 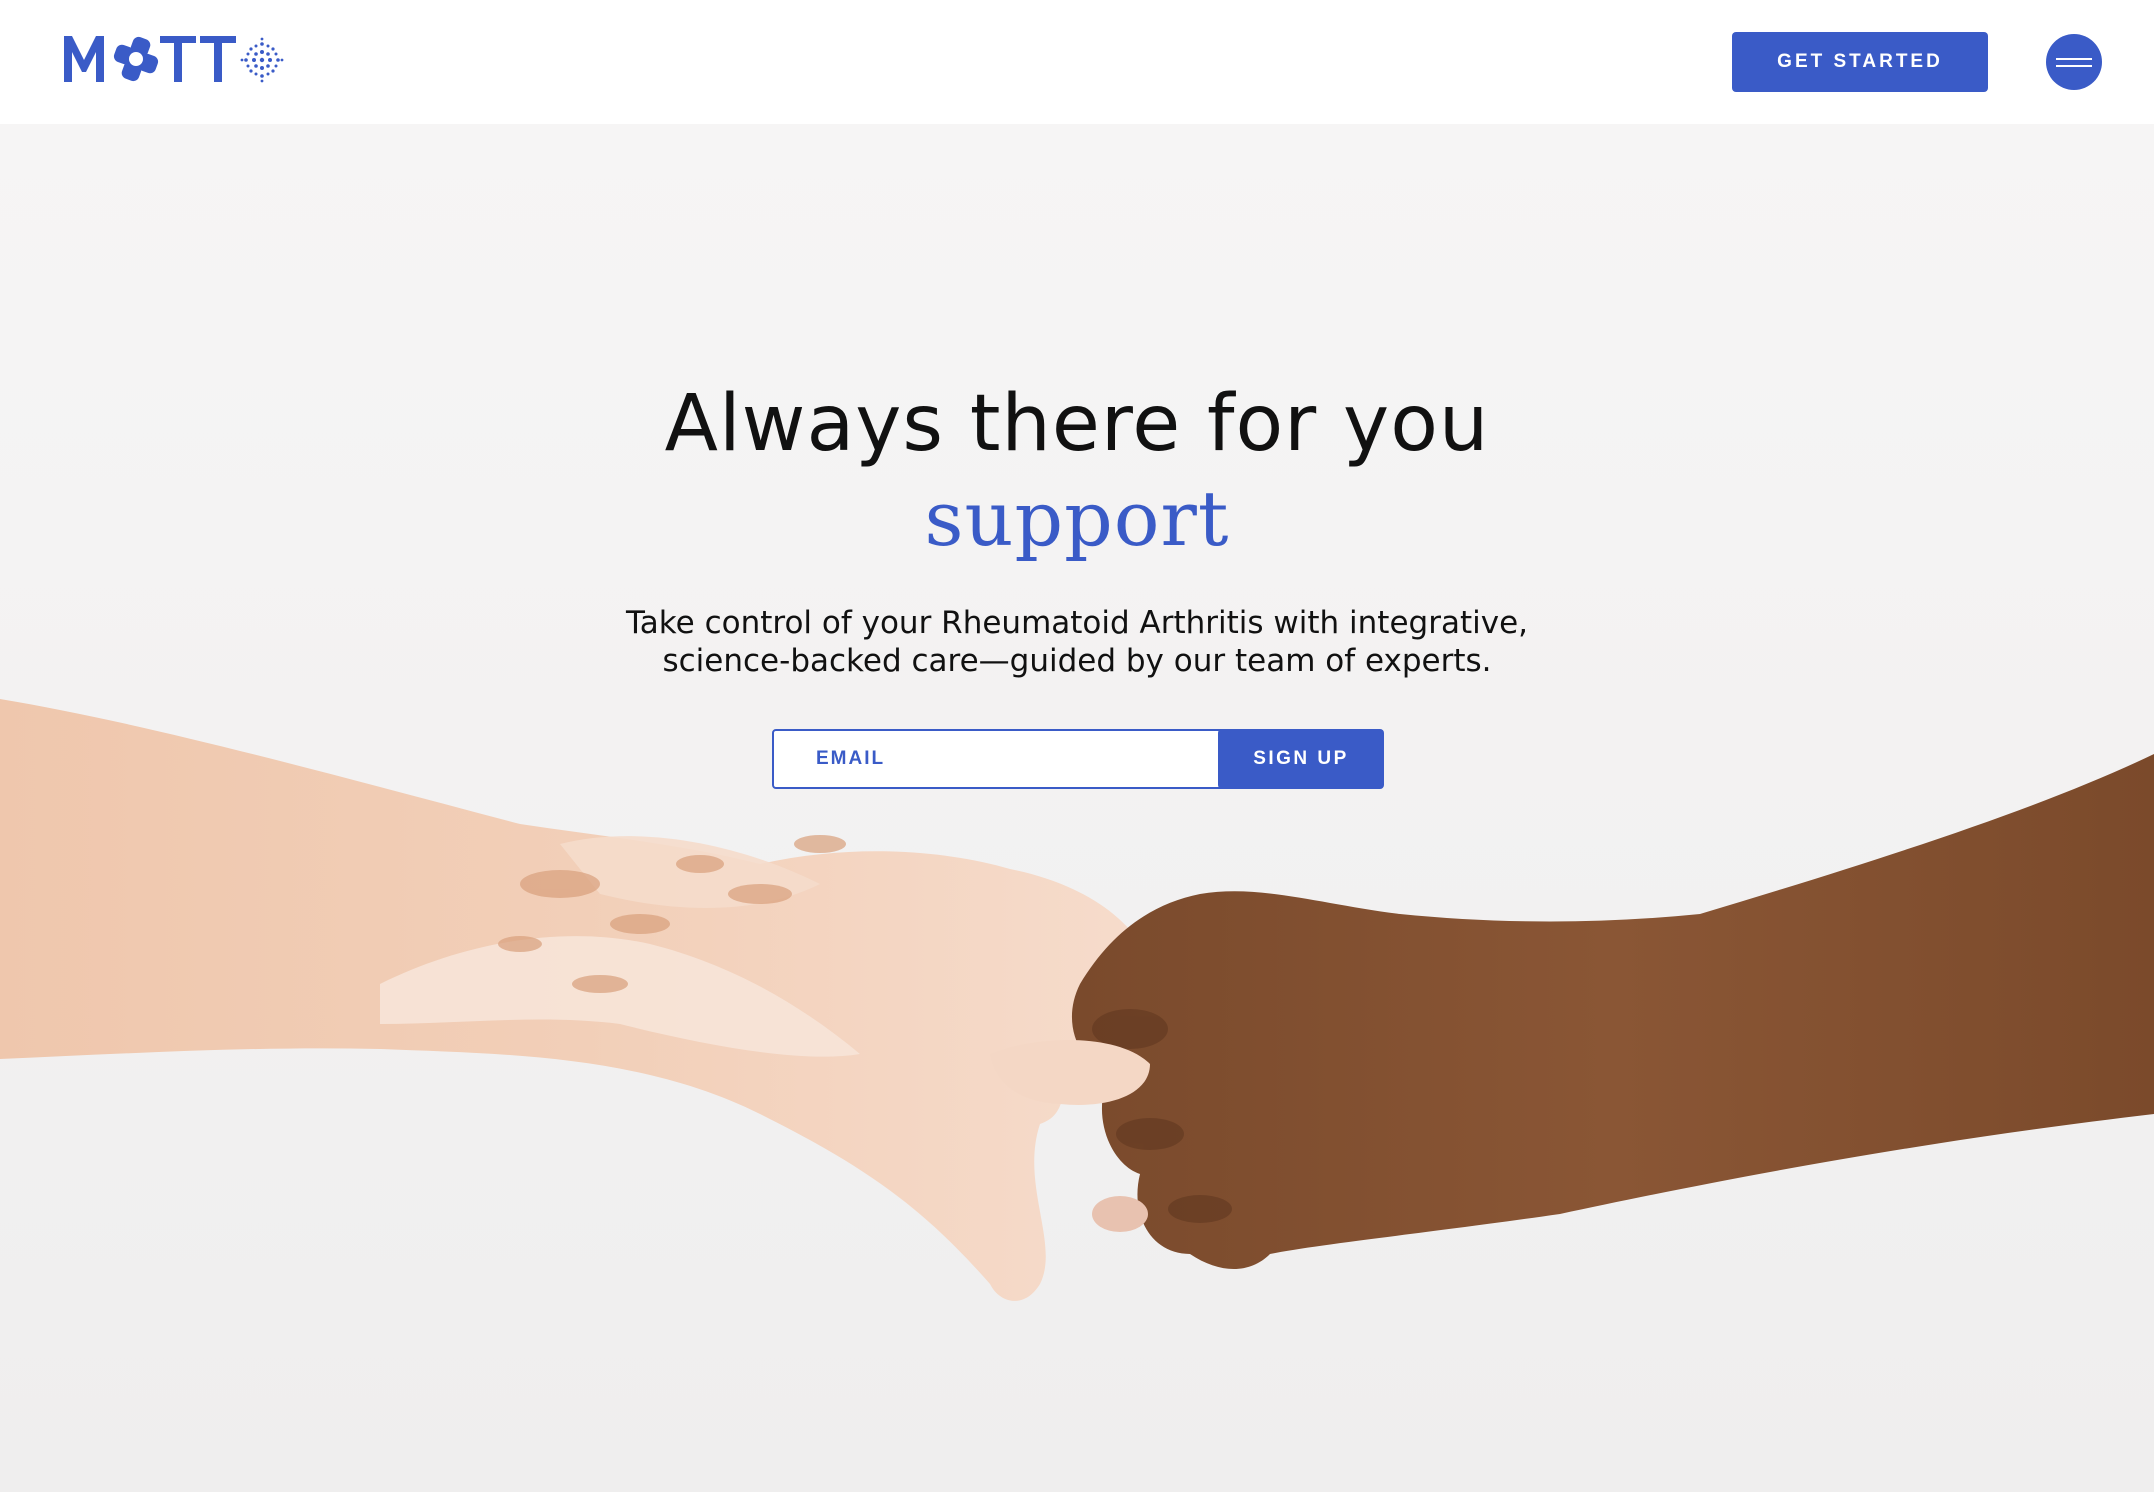 I want to click on get-started-button: GET STARTED, so click(x=1860, y=62).